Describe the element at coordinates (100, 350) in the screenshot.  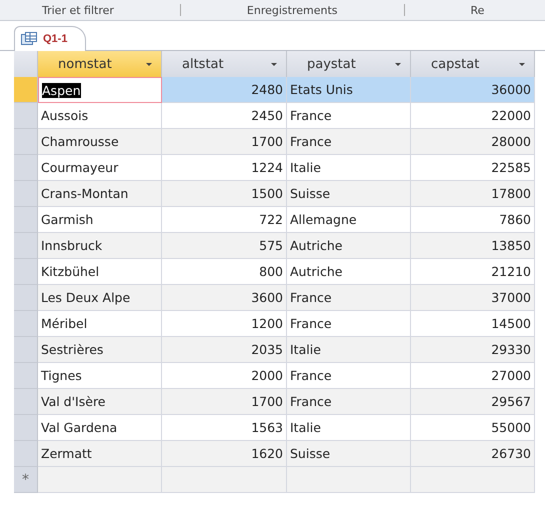
I see `table-cell: Sestrières` at that location.